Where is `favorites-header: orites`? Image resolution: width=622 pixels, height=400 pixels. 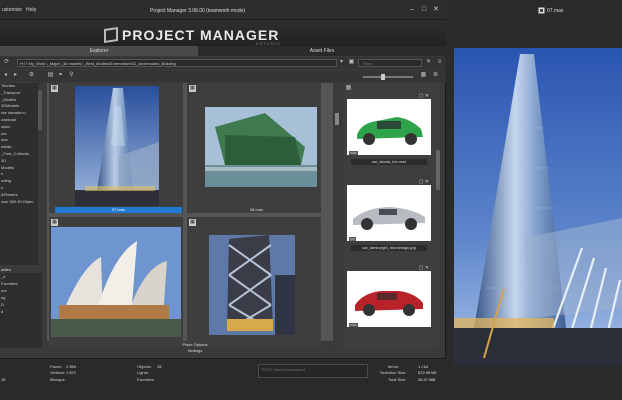
favorites-header: orites is located at coordinates (21, 269).